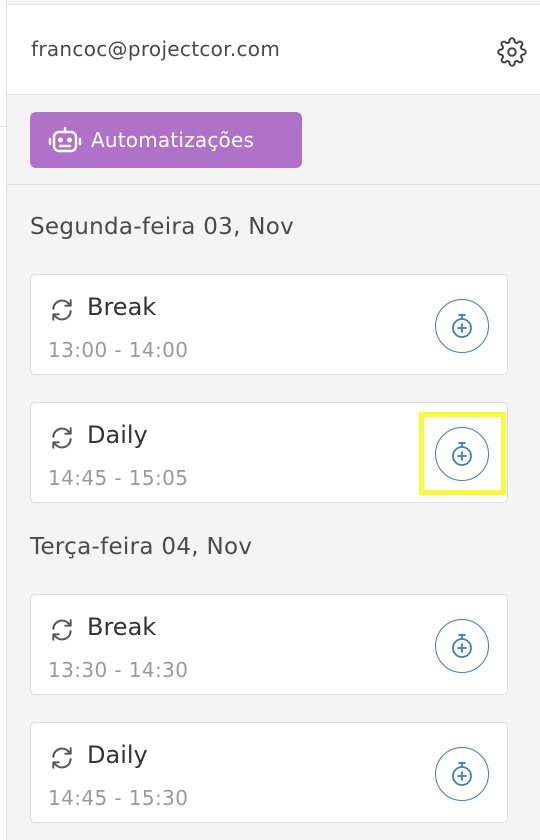  Describe the element at coordinates (269, 324) in the screenshot. I see `event-card-break: Break 13:00 - 14:00` at that location.